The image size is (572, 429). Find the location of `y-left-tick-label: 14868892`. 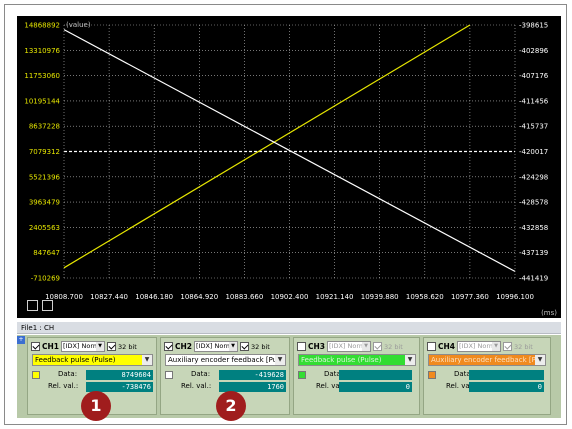

y-left-tick-label: 14868892 is located at coordinates (42, 26).